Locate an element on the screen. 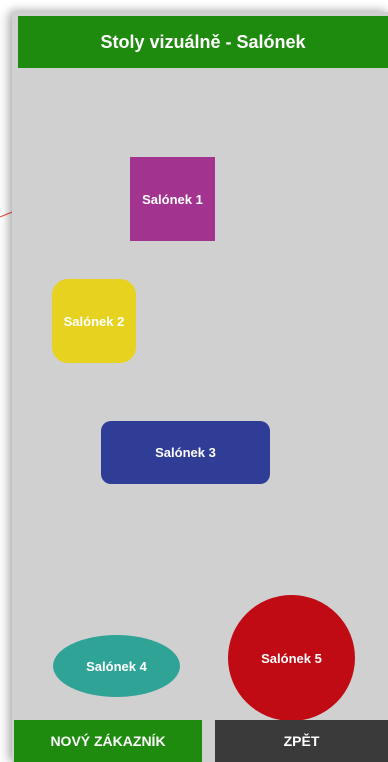 The height and width of the screenshot is (762, 388). table-salonek-4: Salónek 4 is located at coordinates (116, 666).